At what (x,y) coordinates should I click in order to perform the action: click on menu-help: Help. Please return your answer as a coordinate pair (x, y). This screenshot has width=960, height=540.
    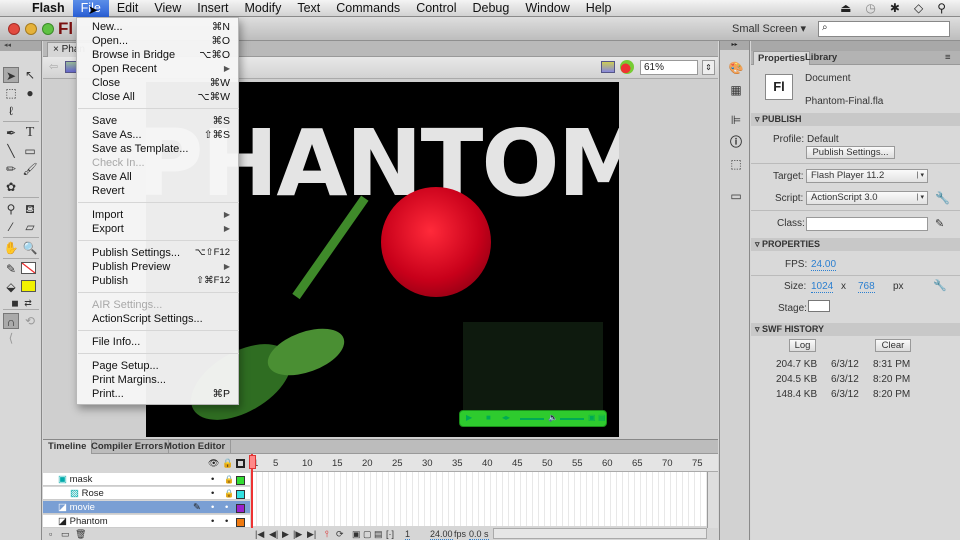
    Looking at the image, I should click on (599, 8).